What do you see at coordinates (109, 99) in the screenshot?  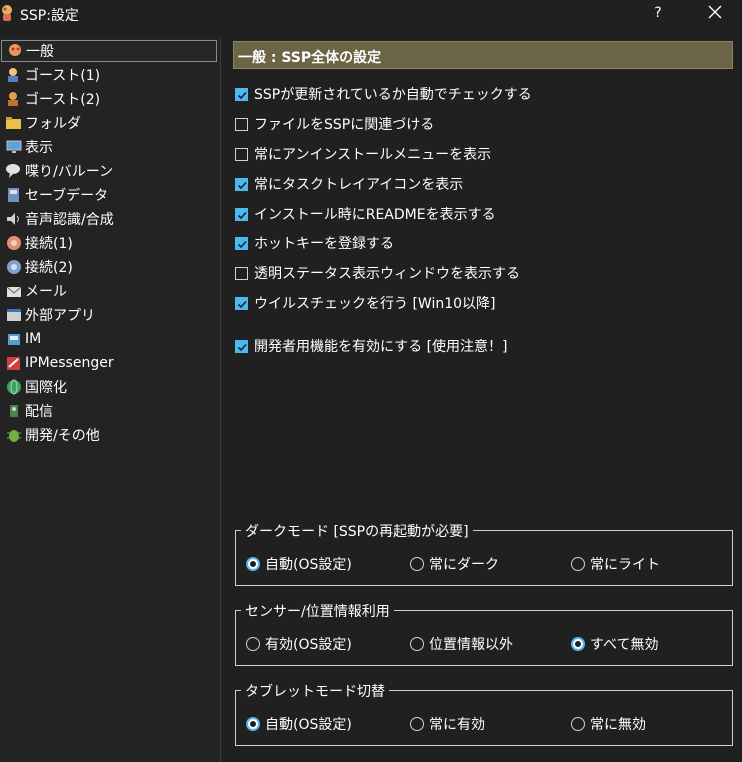 I see `sidebar-item-ghost2: ゴースト(2)` at bounding box center [109, 99].